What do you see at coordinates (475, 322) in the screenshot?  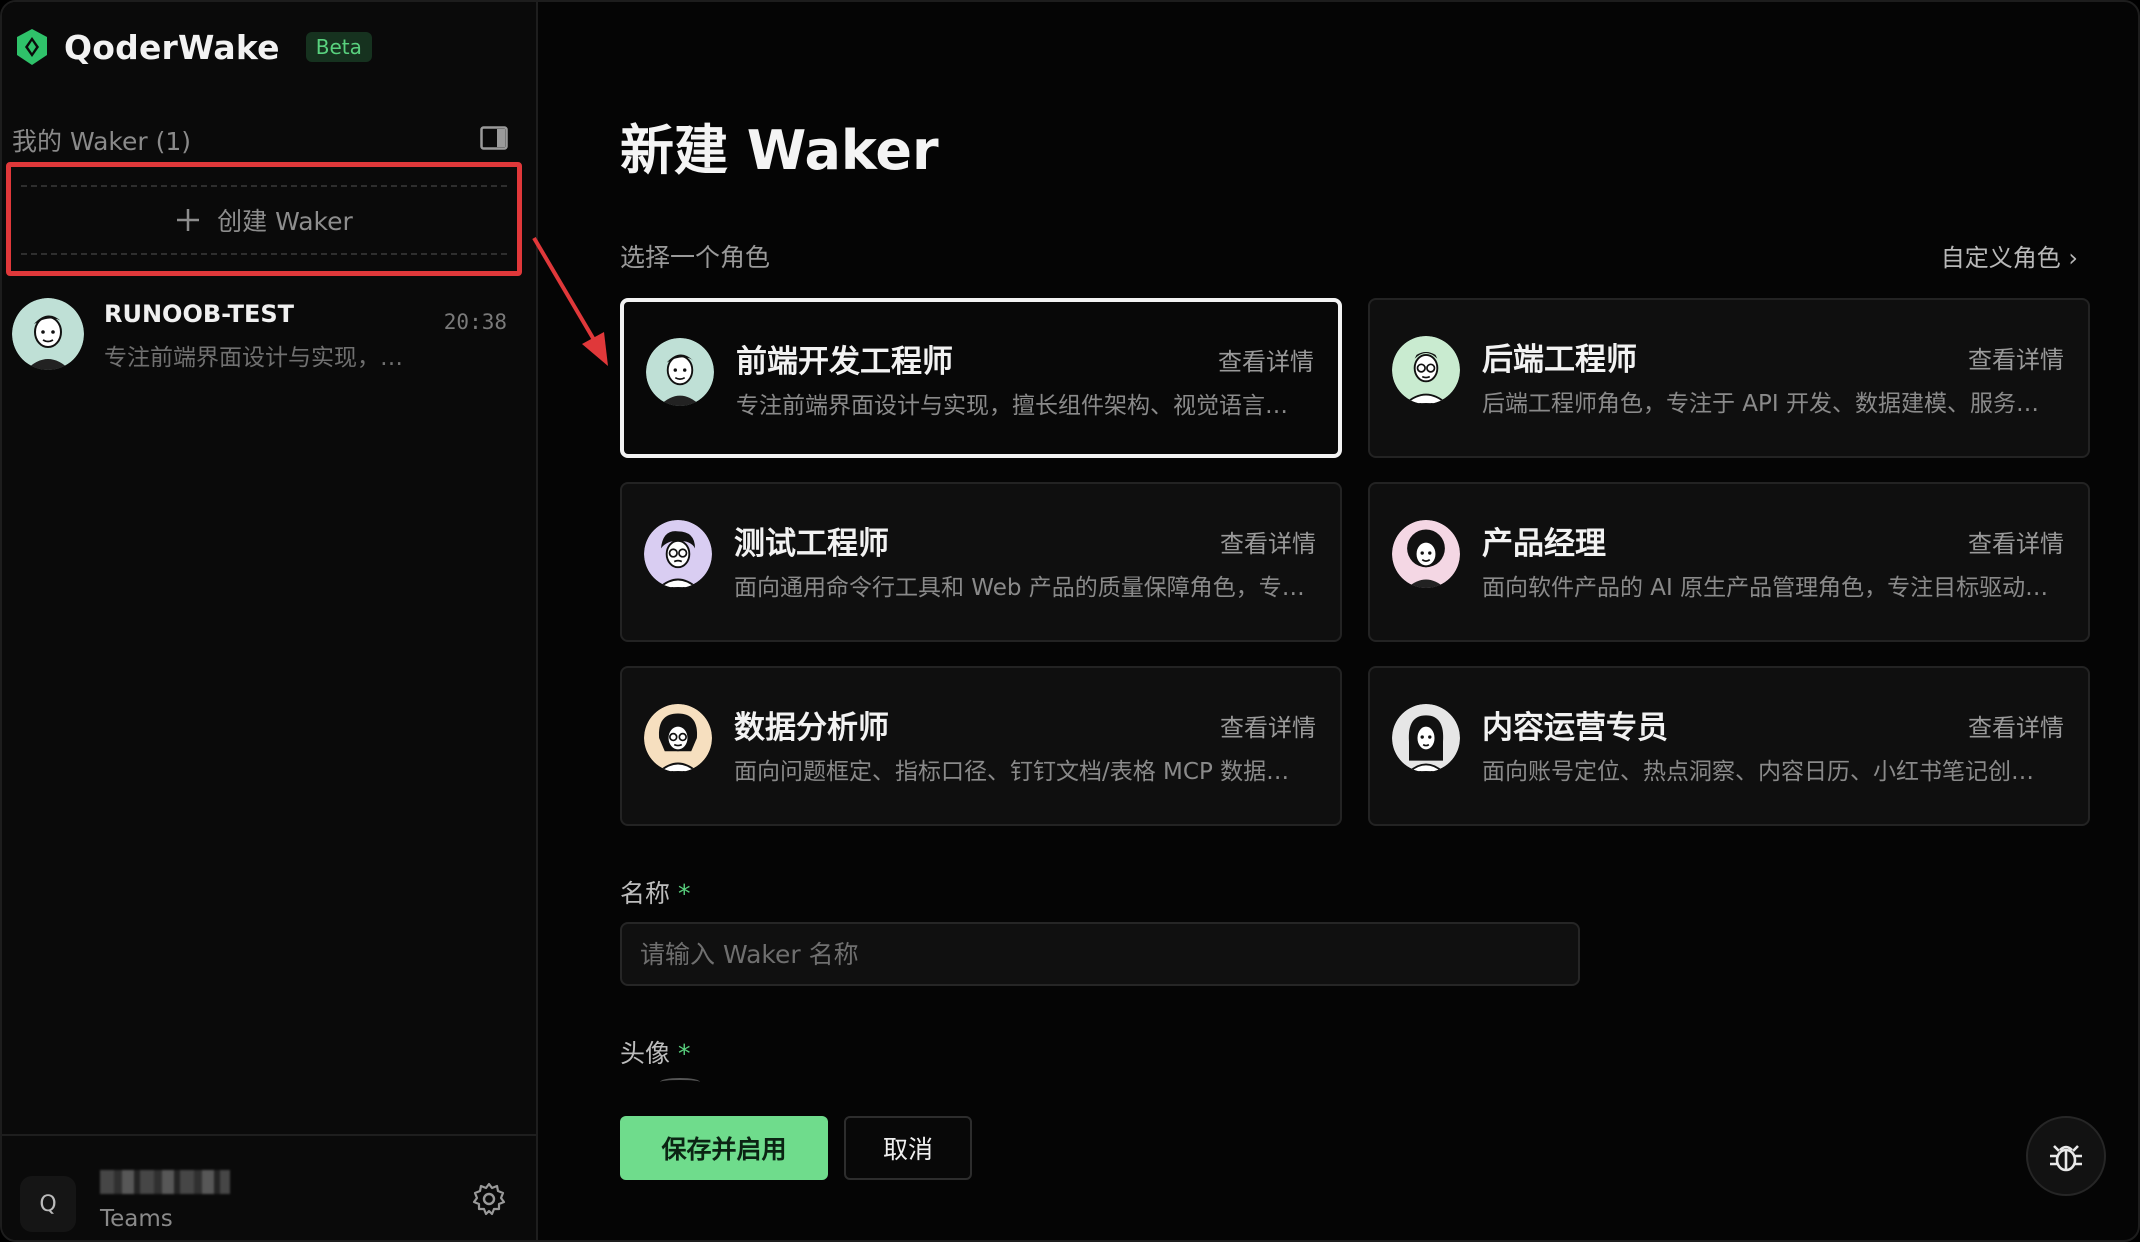 I see `waker-time: 20:38` at bounding box center [475, 322].